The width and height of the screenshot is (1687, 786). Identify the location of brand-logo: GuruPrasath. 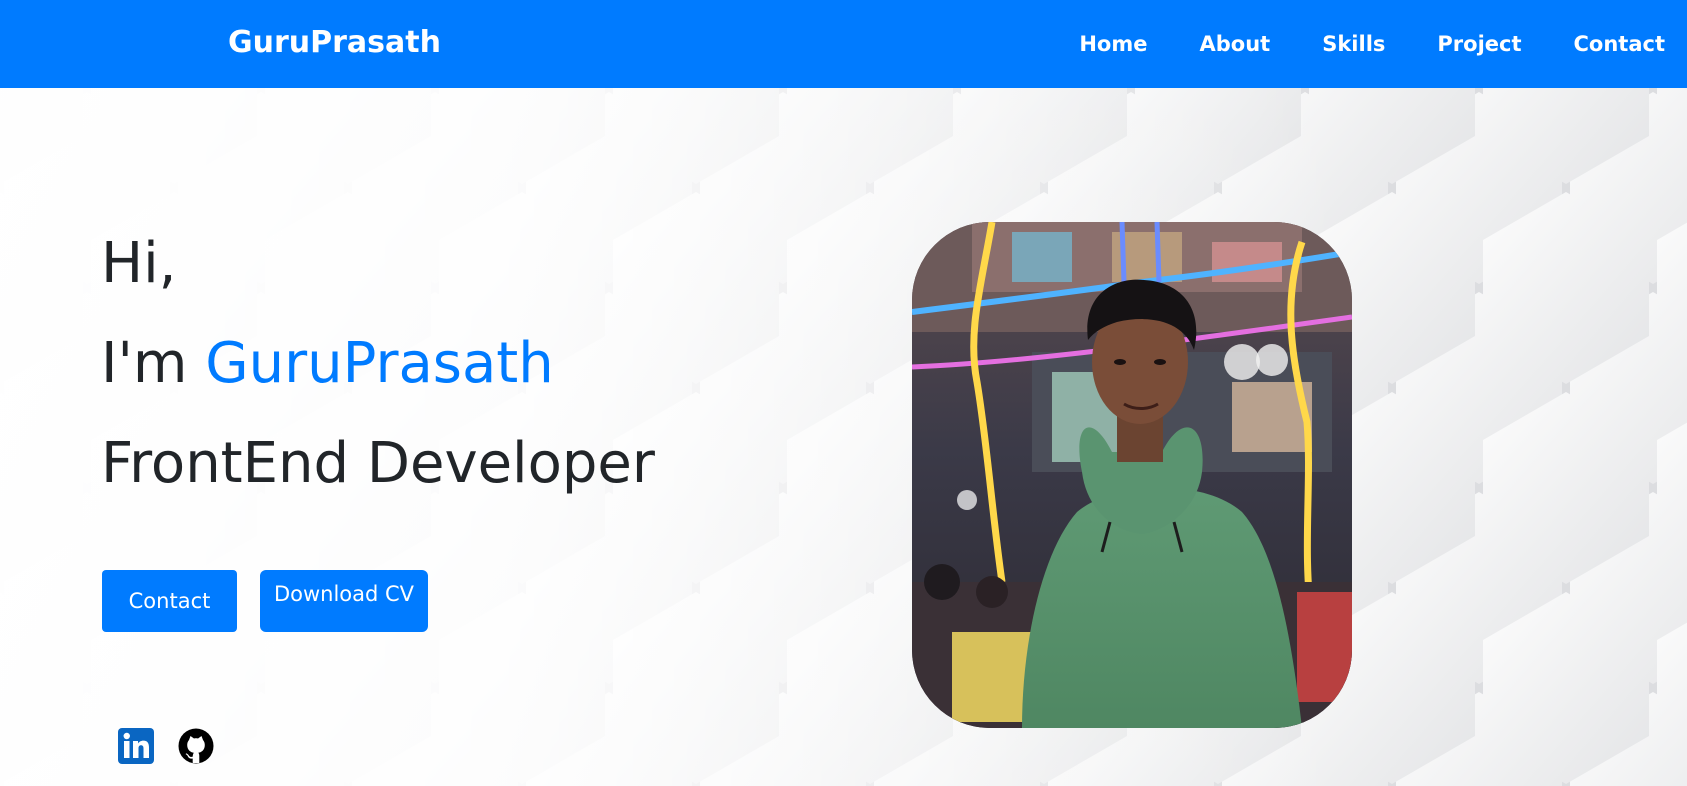
(334, 42).